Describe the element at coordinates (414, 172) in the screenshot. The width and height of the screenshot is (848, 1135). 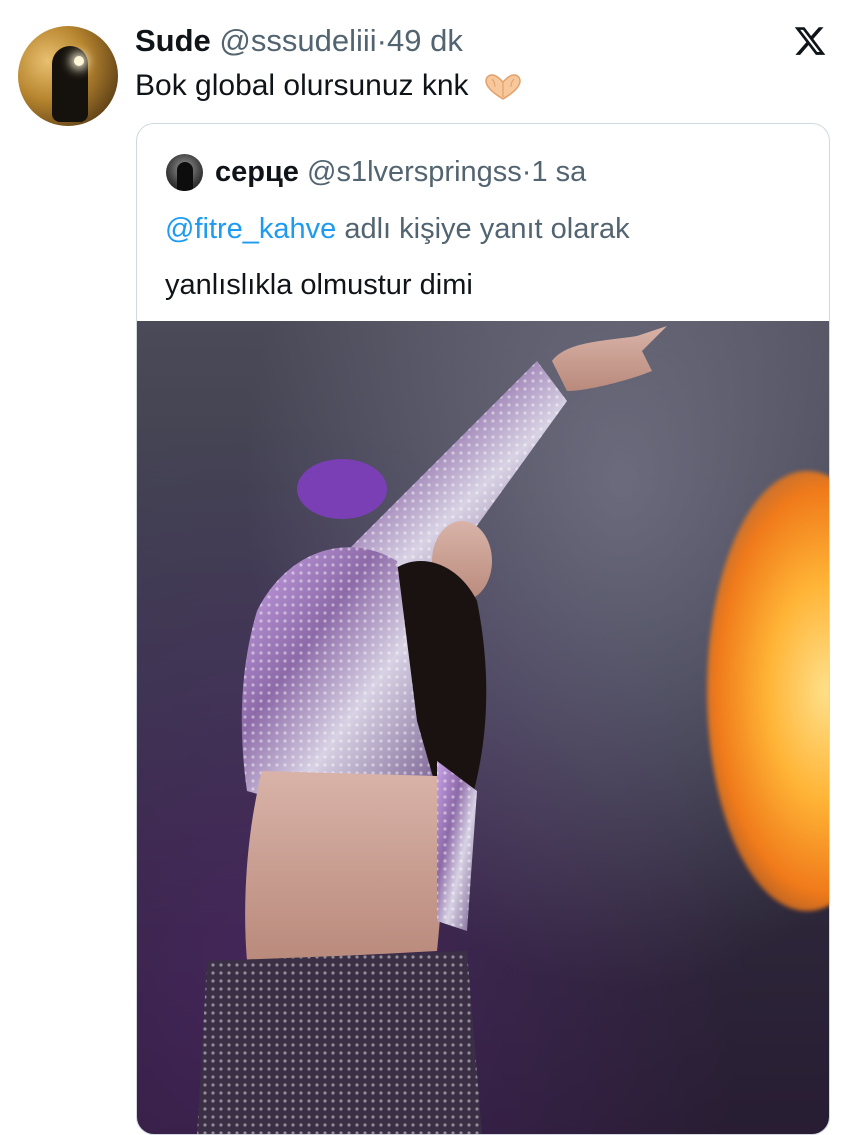
I see `quoted-author-handle: @s1lverspringss` at that location.